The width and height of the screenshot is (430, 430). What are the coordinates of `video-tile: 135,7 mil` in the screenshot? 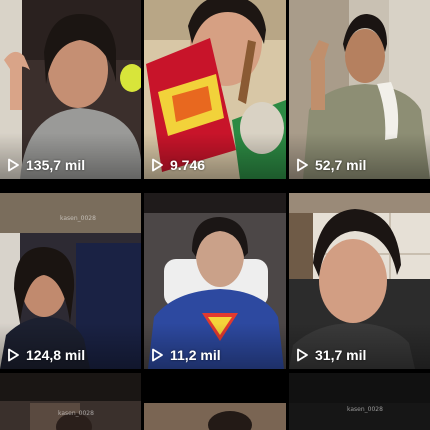 It's located at (70, 89).